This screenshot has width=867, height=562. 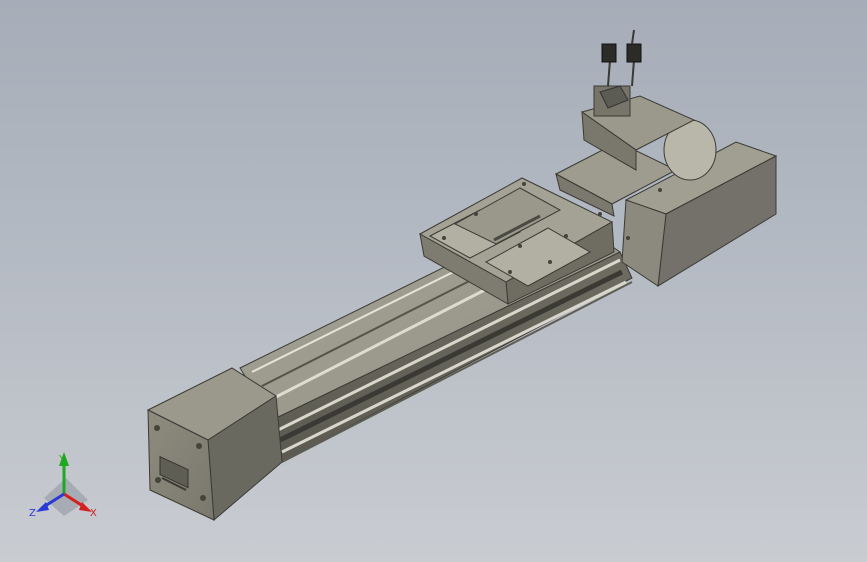 What do you see at coordinates (93, 513) in the screenshot?
I see `x-axis-label: X` at bounding box center [93, 513].